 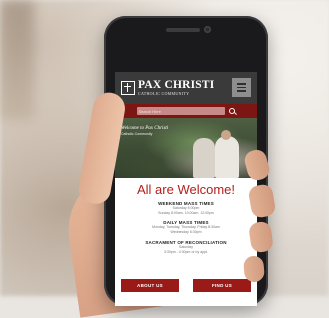 What do you see at coordinates (183, 30) in the screenshot?
I see `phone-speaker` at bounding box center [183, 30].